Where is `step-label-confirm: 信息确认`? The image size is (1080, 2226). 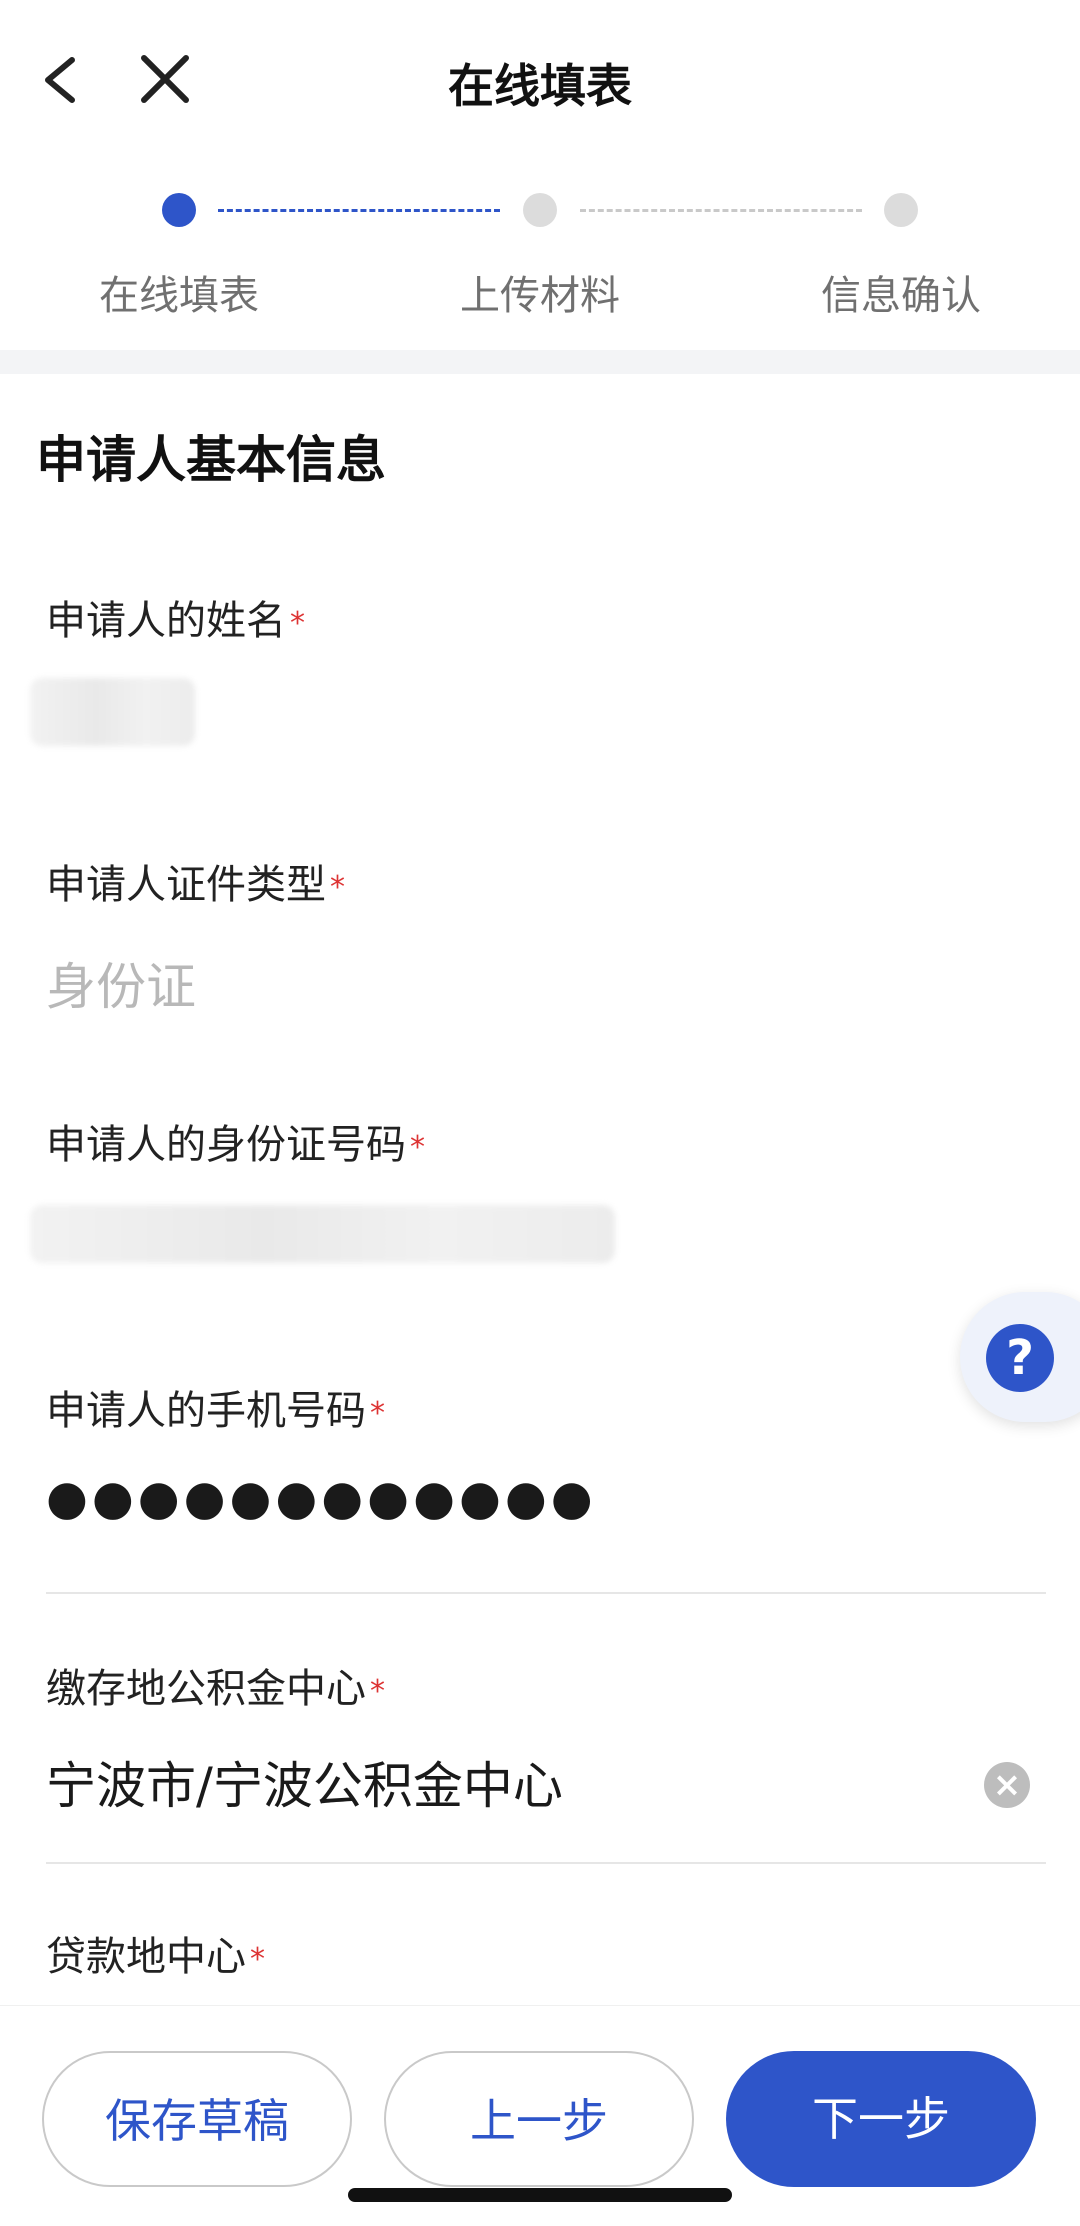
step-label-confirm: 信息确认 is located at coordinates (901, 296).